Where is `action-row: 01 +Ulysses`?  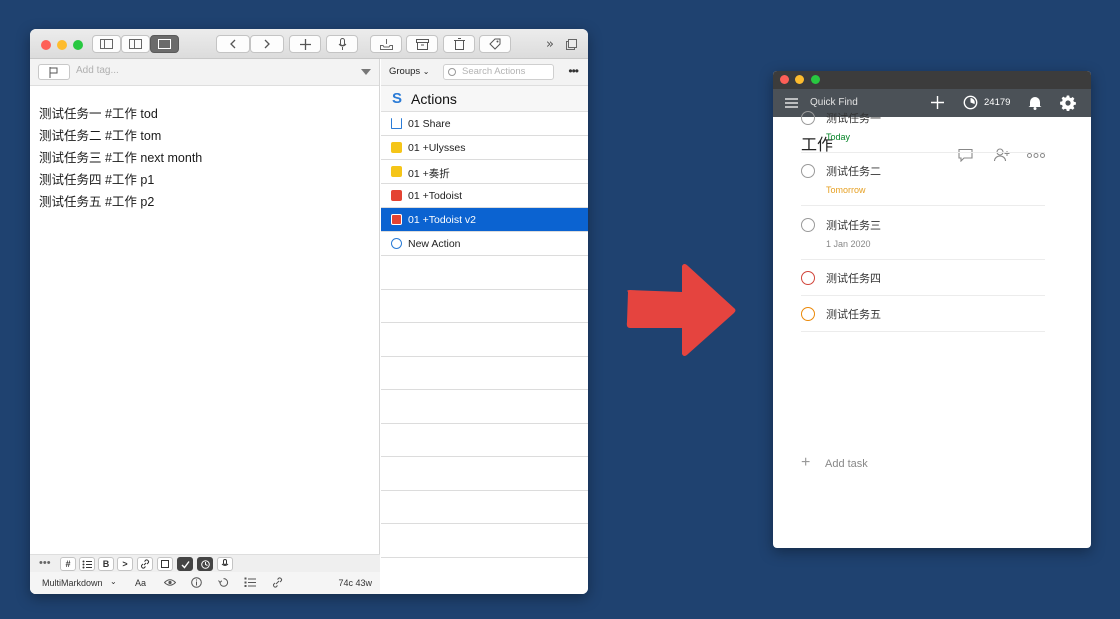 action-row: 01 +Ulysses is located at coordinates (484, 148).